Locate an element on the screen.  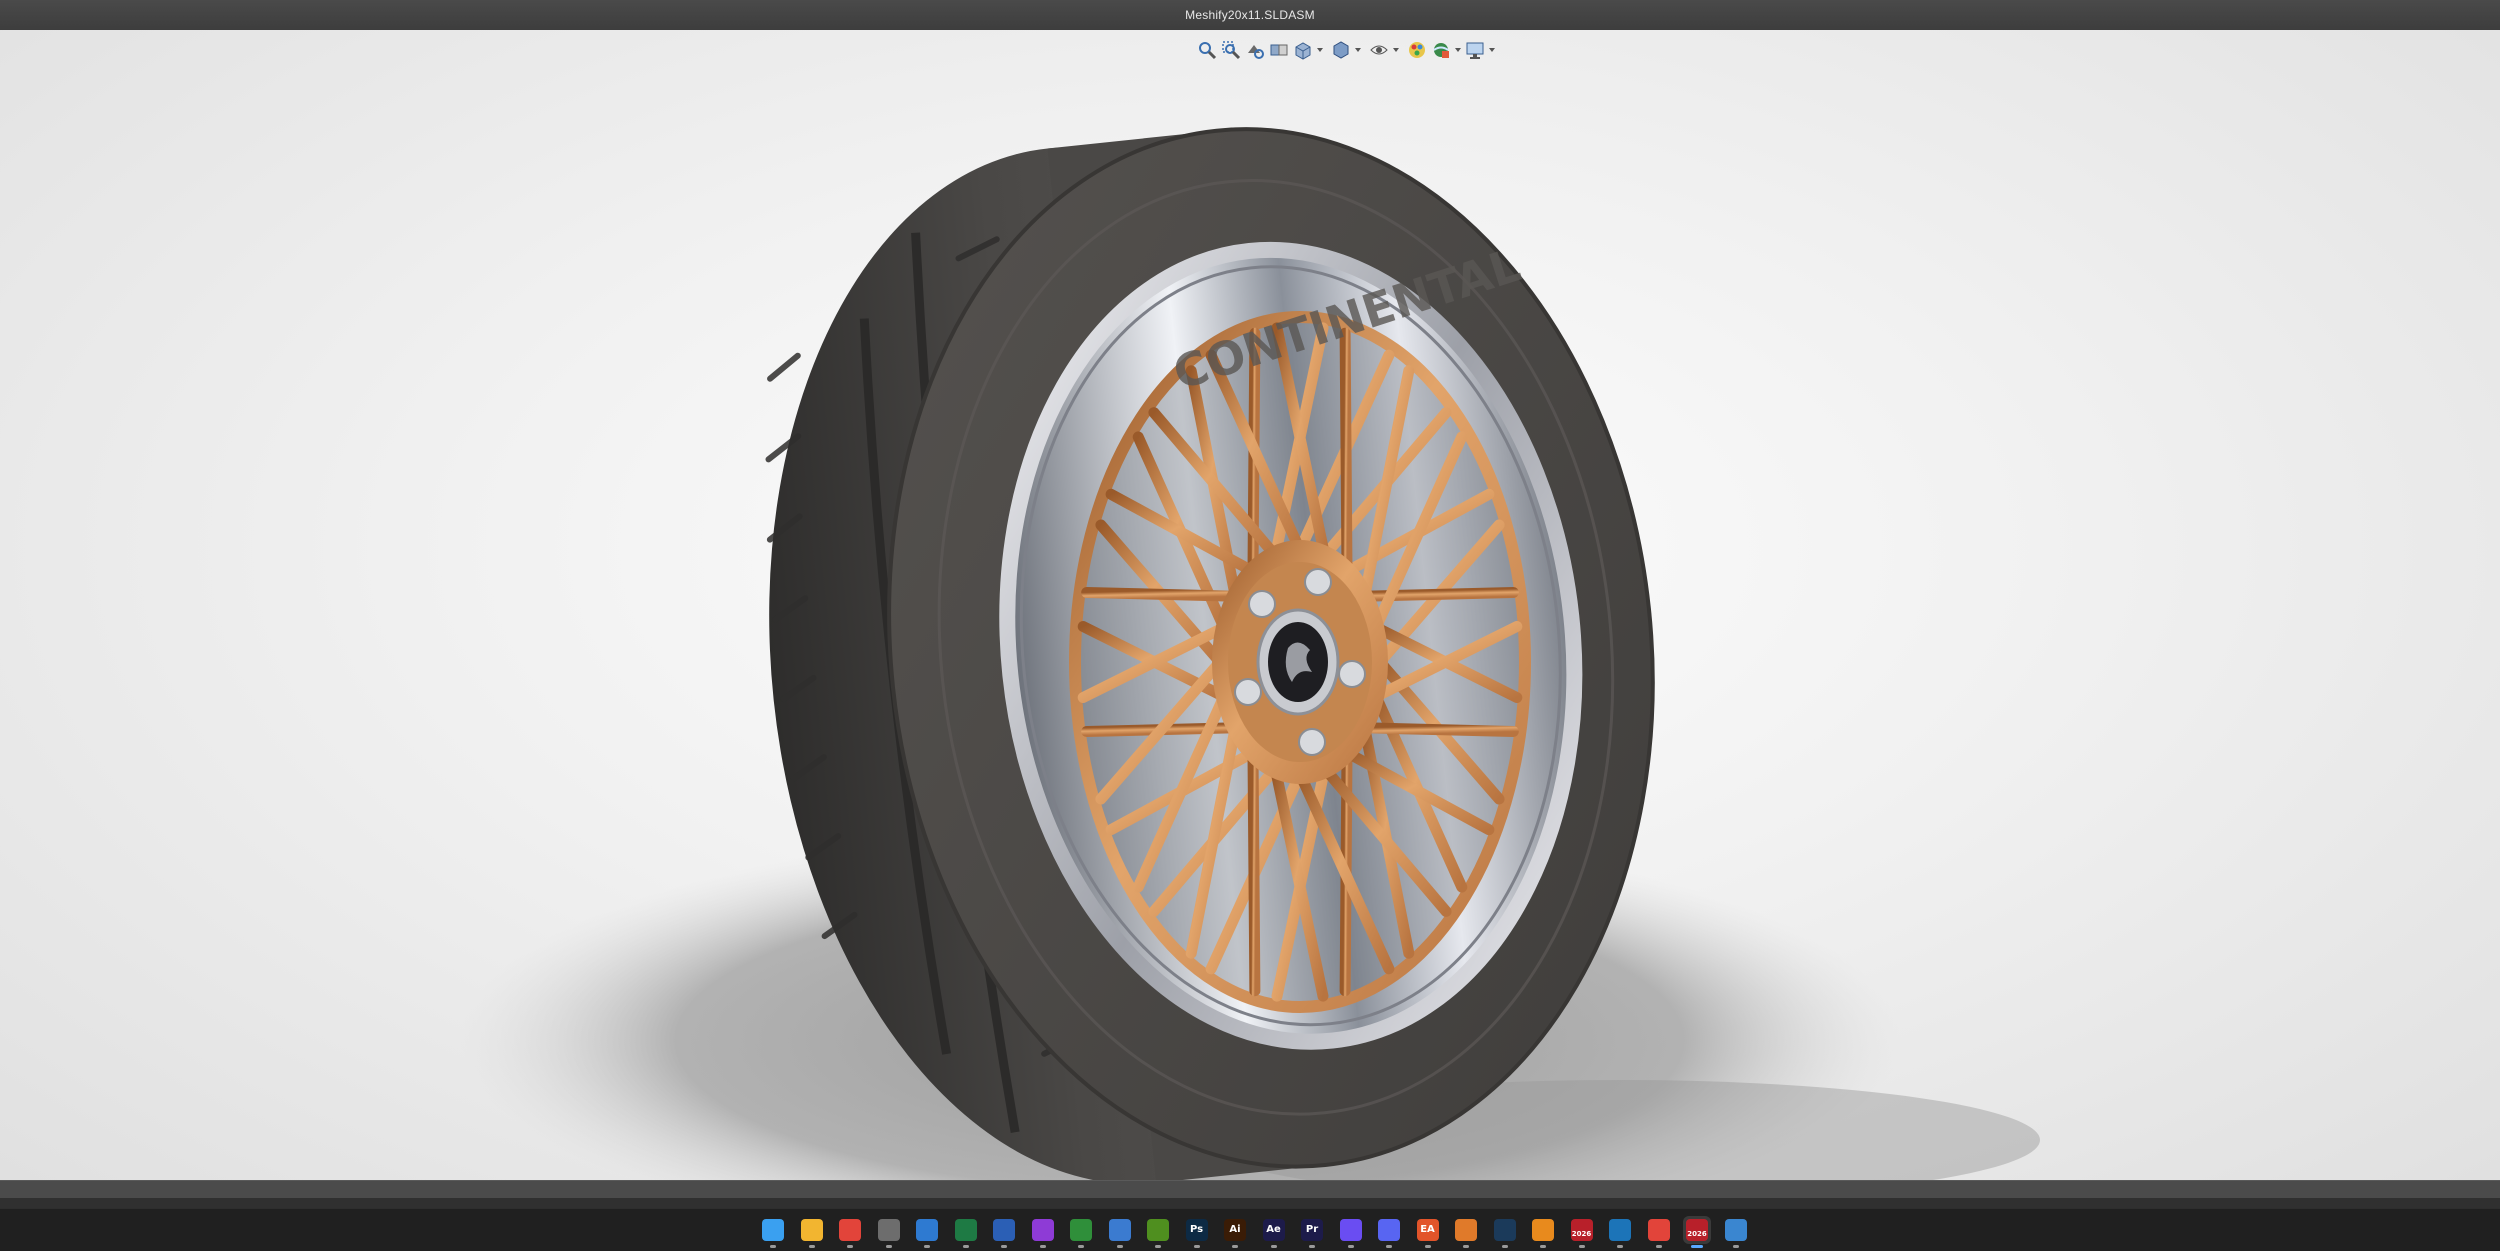
calculator-icon is located at coordinates (889, 1232).